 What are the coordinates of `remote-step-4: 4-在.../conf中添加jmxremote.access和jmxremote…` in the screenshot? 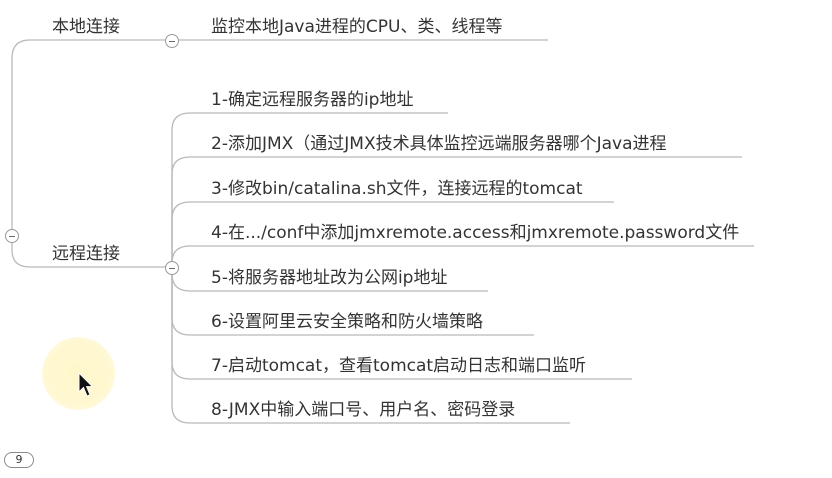 It's located at (475, 233).